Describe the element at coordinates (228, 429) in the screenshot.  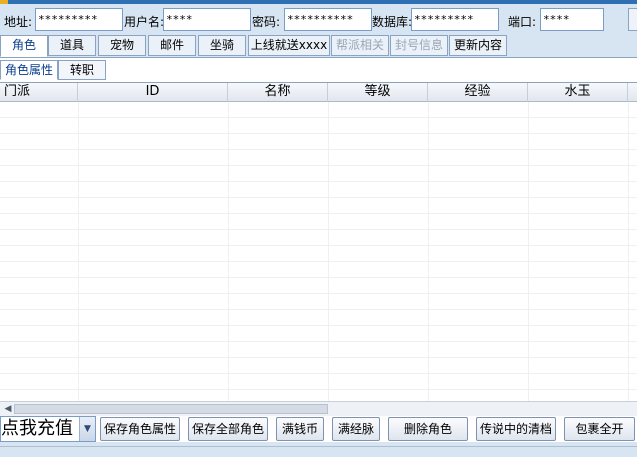
I see `save-all-roles-button: 保存全部角色` at that location.